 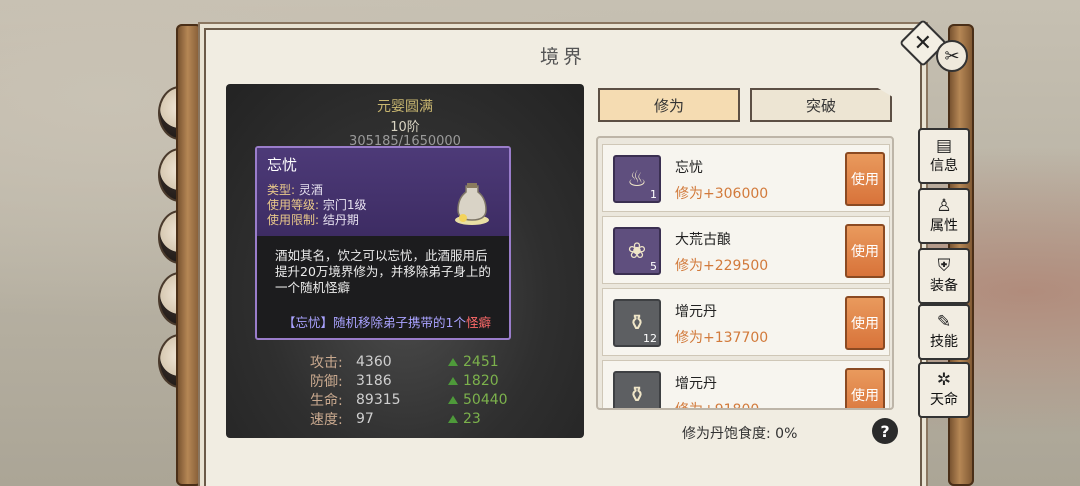 I want to click on stat-gain: 2451, so click(x=473, y=362).